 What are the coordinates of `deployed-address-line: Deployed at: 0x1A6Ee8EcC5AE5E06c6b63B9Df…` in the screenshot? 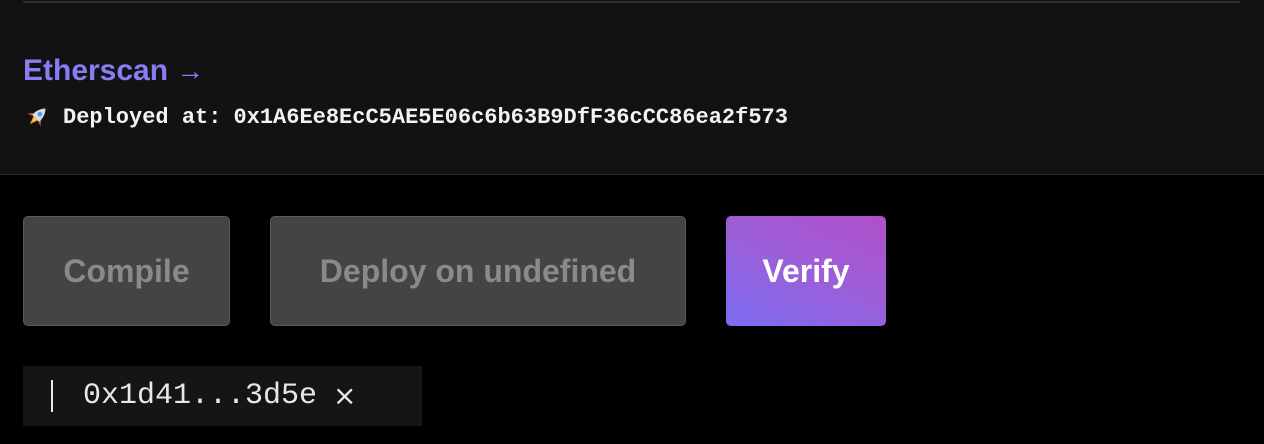 It's located at (405, 117).